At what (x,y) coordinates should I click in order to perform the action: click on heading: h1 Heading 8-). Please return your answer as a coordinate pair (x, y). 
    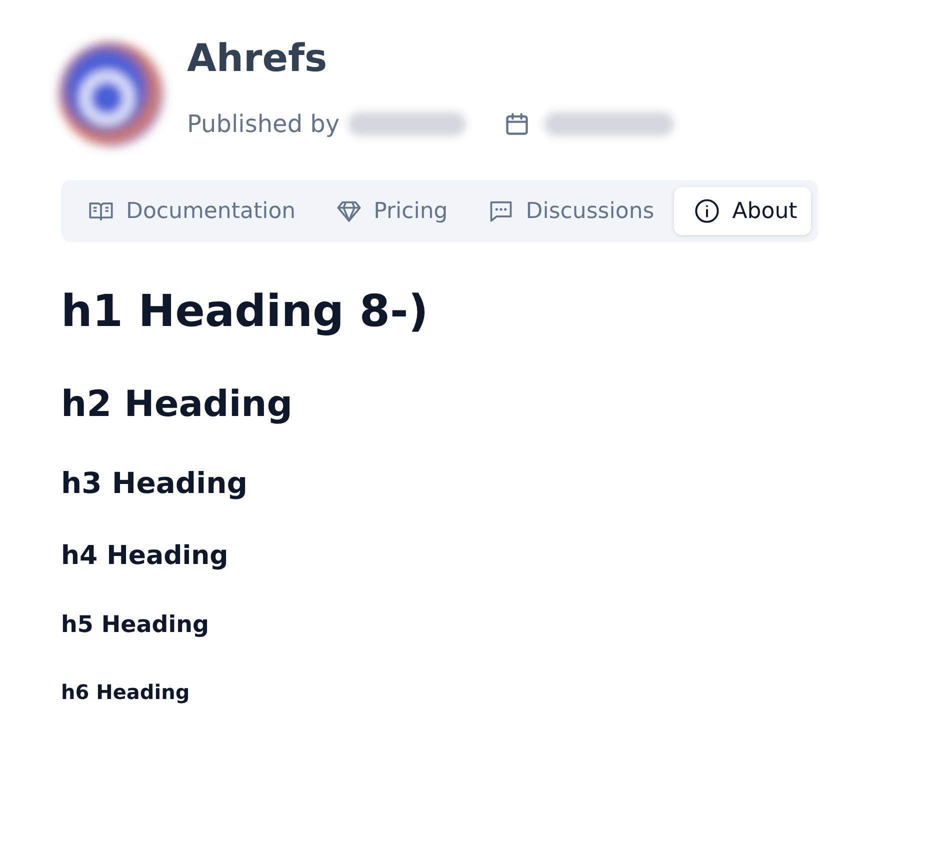
    Looking at the image, I should click on (245, 312).